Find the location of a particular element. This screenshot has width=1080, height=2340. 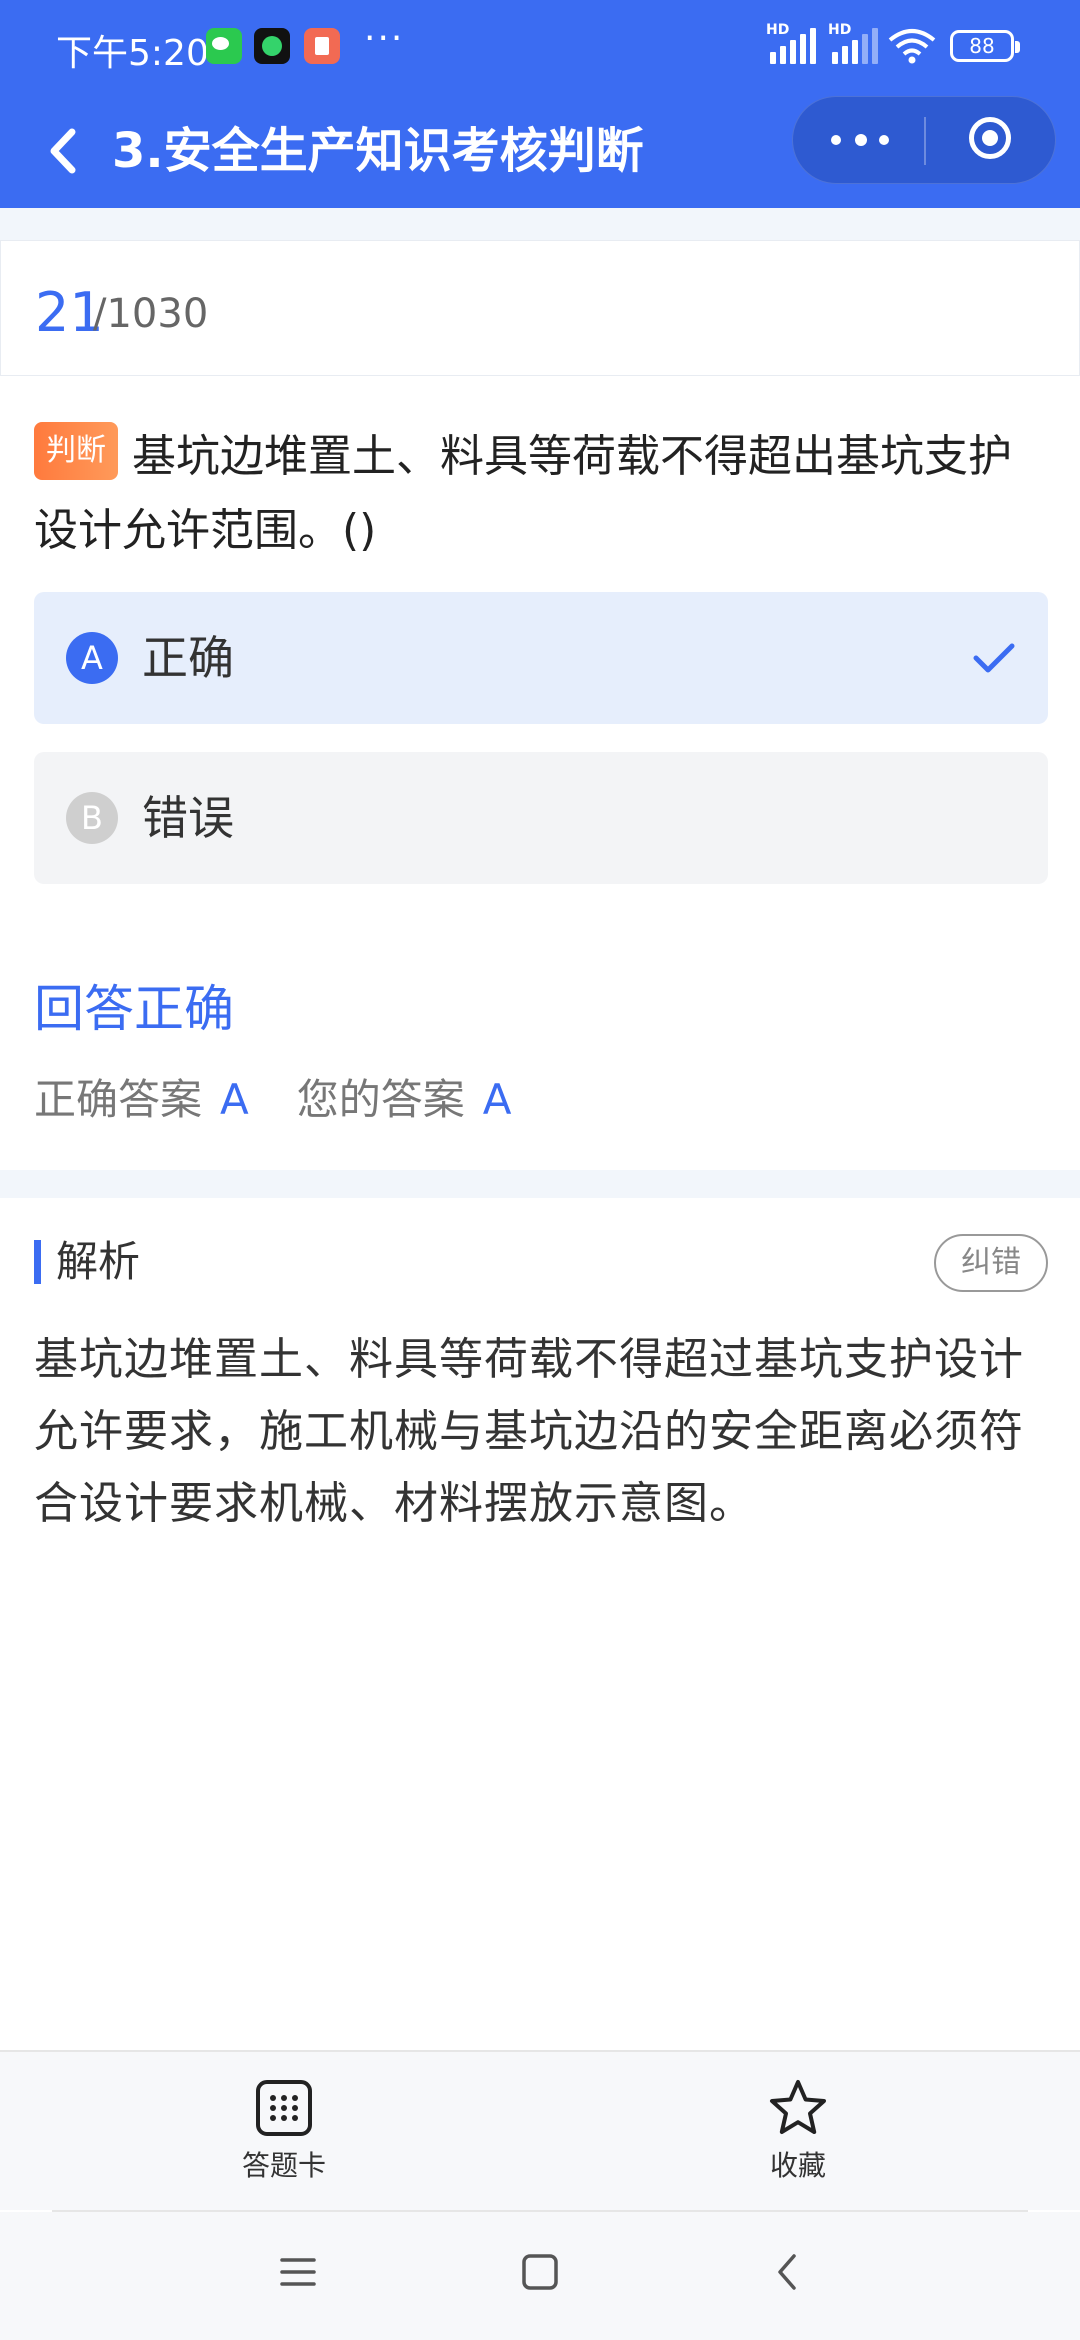

checkmark-icon is located at coordinates (994, 658).